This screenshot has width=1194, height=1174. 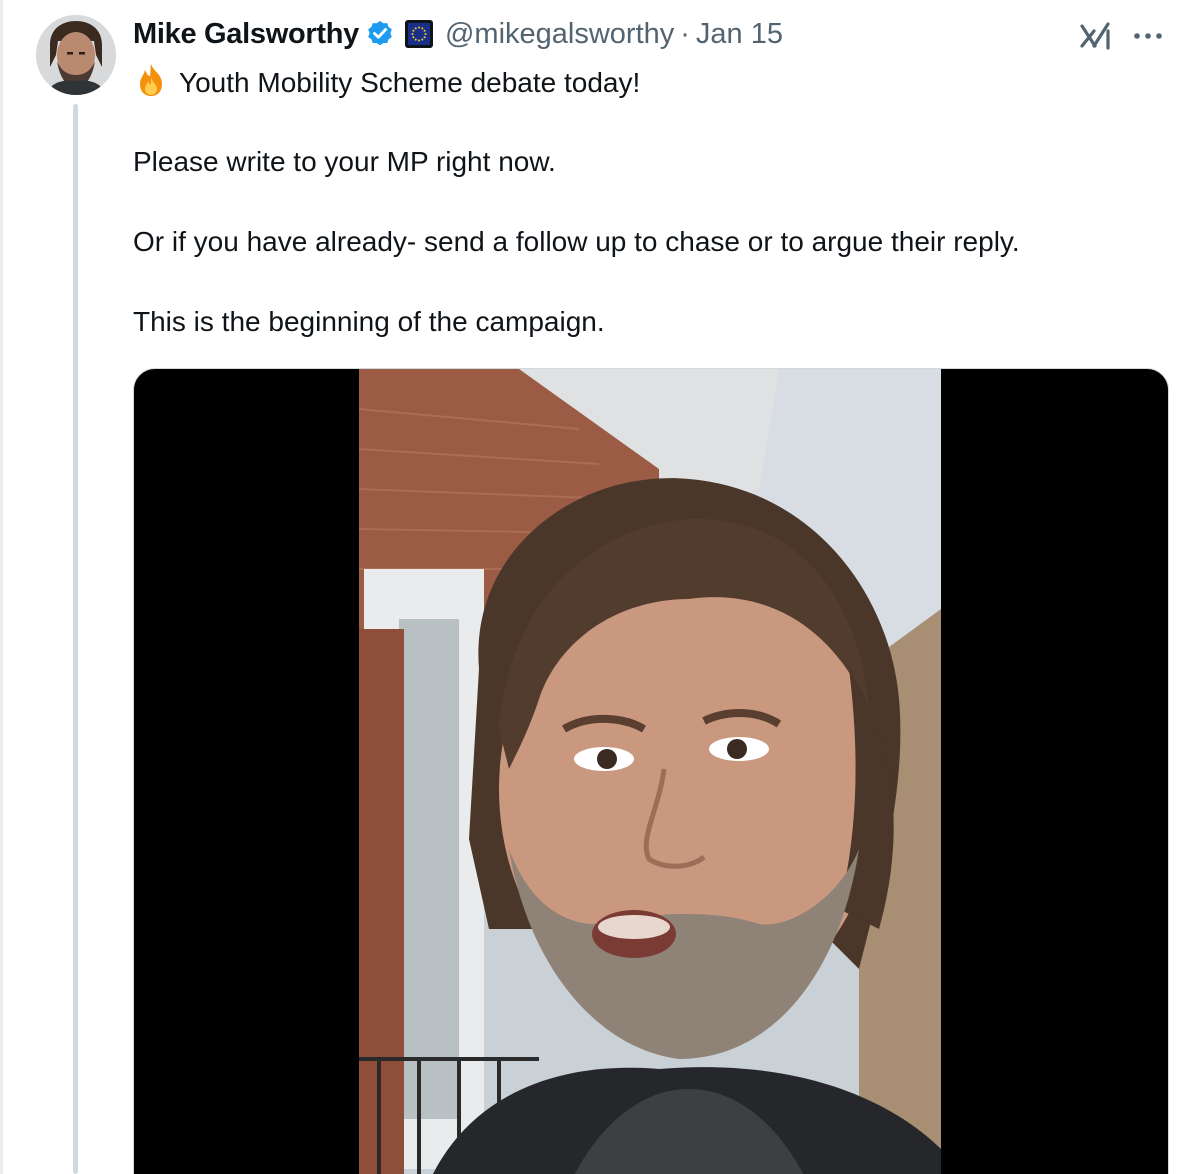 What do you see at coordinates (1148, 36) in the screenshot?
I see `more-options-icon` at bounding box center [1148, 36].